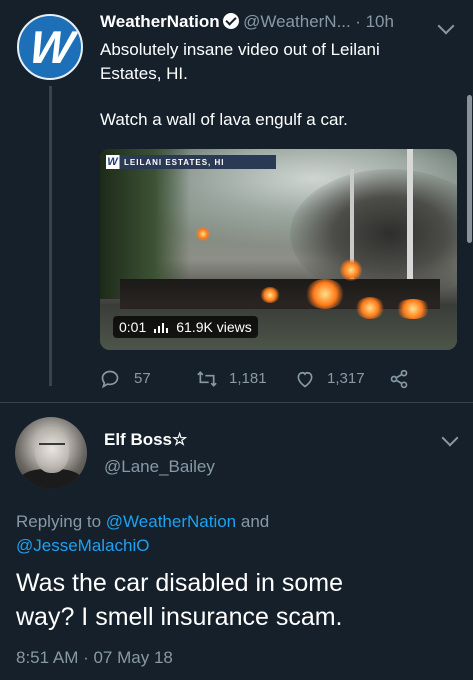 Image resolution: width=473 pixels, height=680 pixels. I want to click on tweet-time: · 10h, so click(374, 21).